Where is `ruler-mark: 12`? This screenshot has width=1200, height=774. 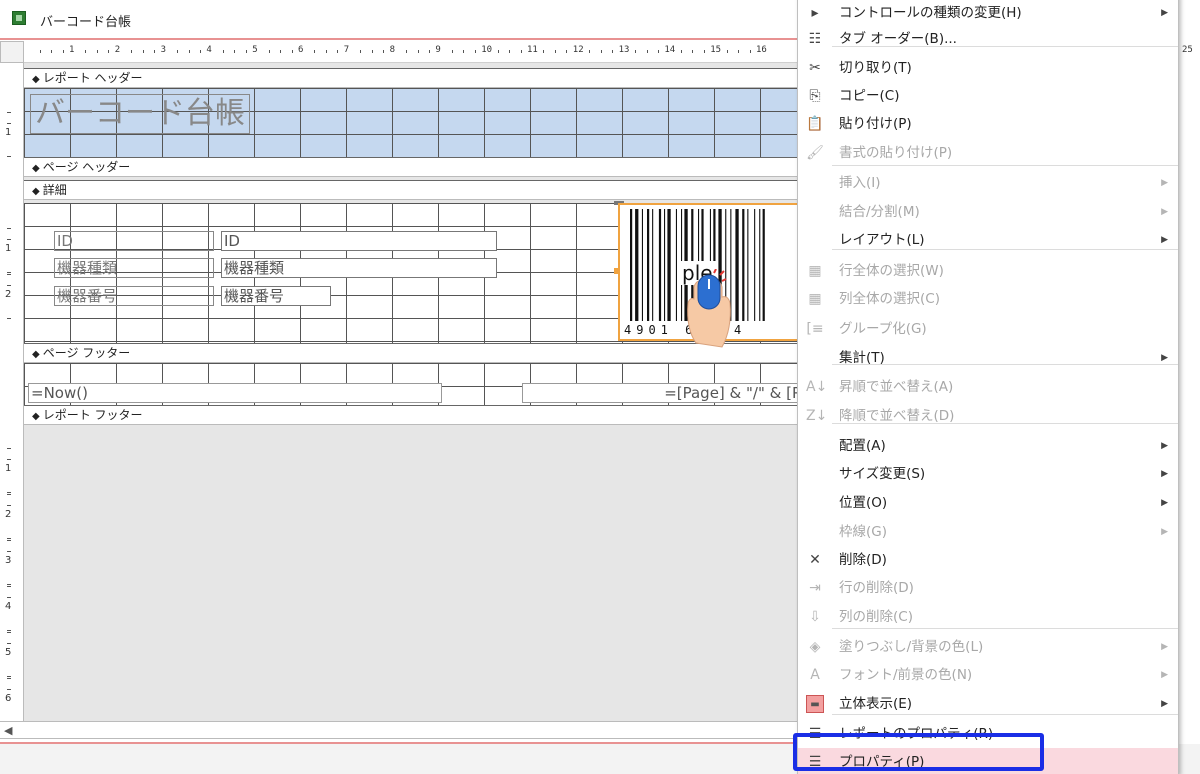 ruler-mark: 12 is located at coordinates (578, 50).